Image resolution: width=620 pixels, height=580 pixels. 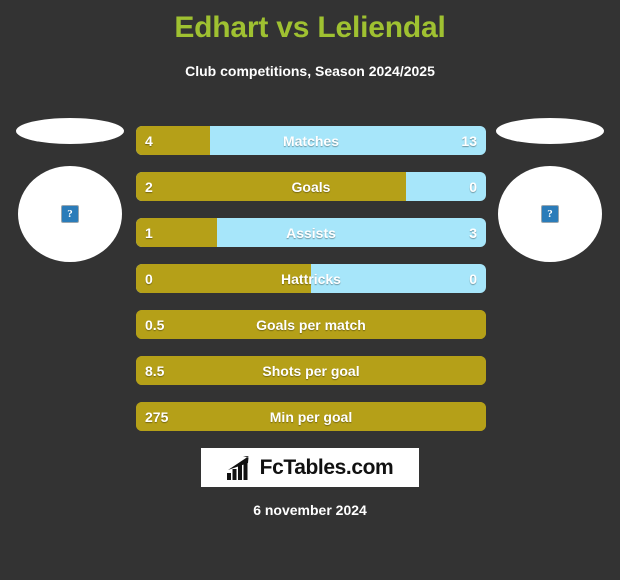 I want to click on player-away: ?, so click(x=550, y=193).